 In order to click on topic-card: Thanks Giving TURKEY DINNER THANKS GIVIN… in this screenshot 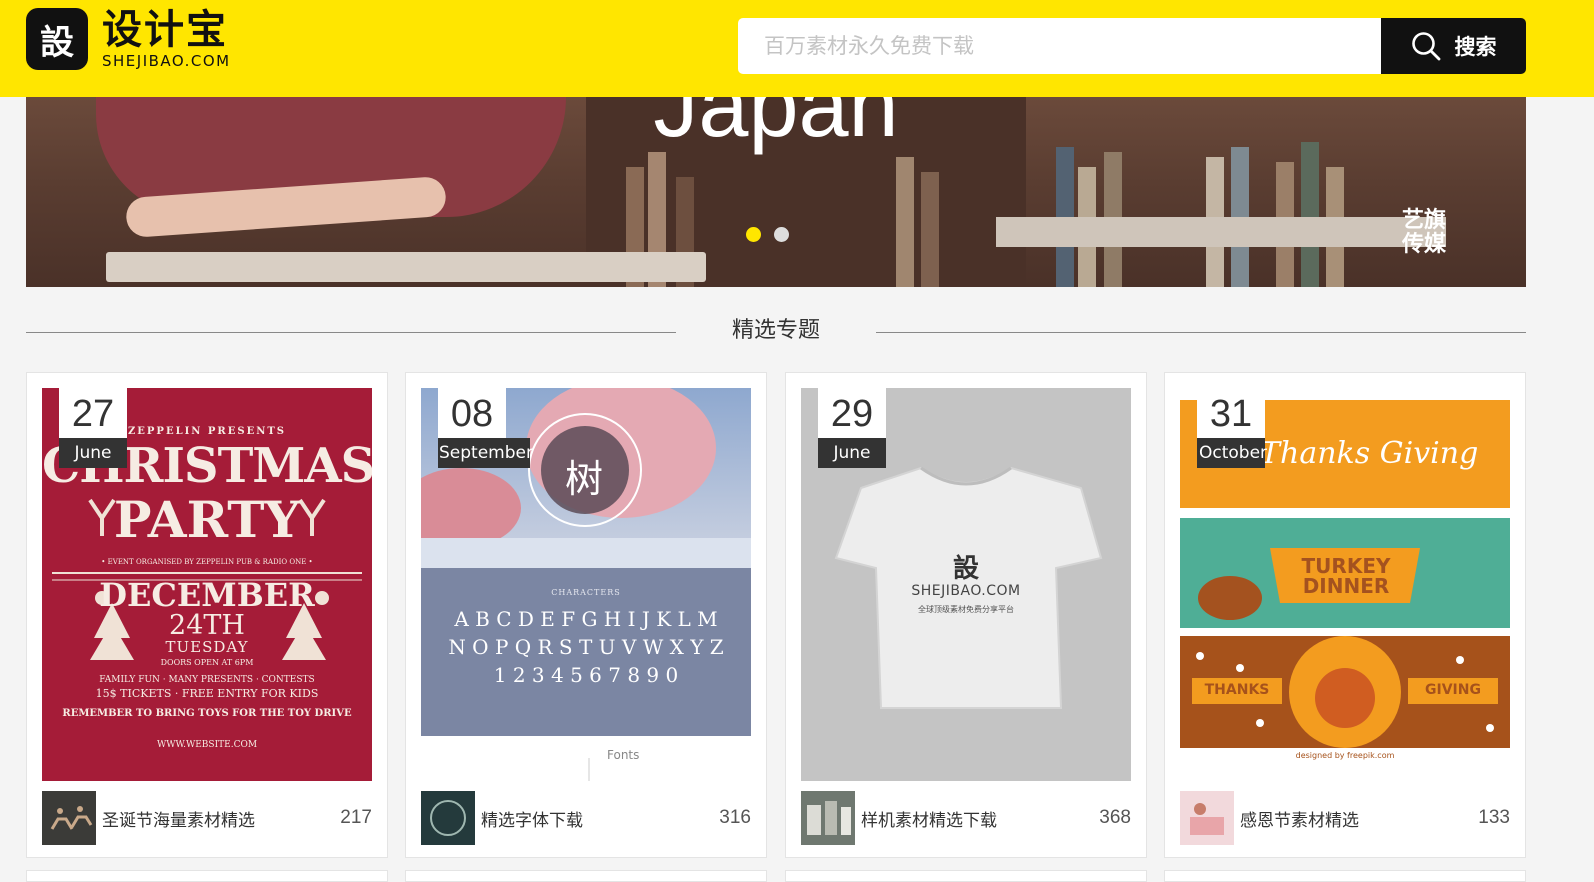, I will do `click(1345, 615)`.